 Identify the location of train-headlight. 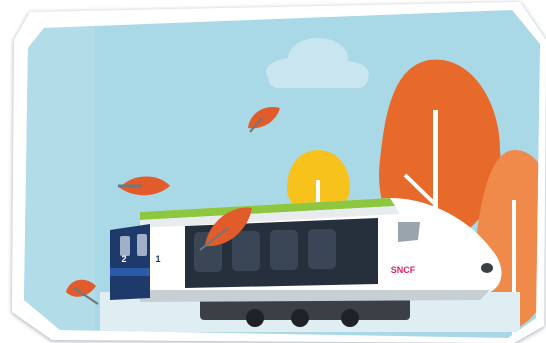
(487, 268).